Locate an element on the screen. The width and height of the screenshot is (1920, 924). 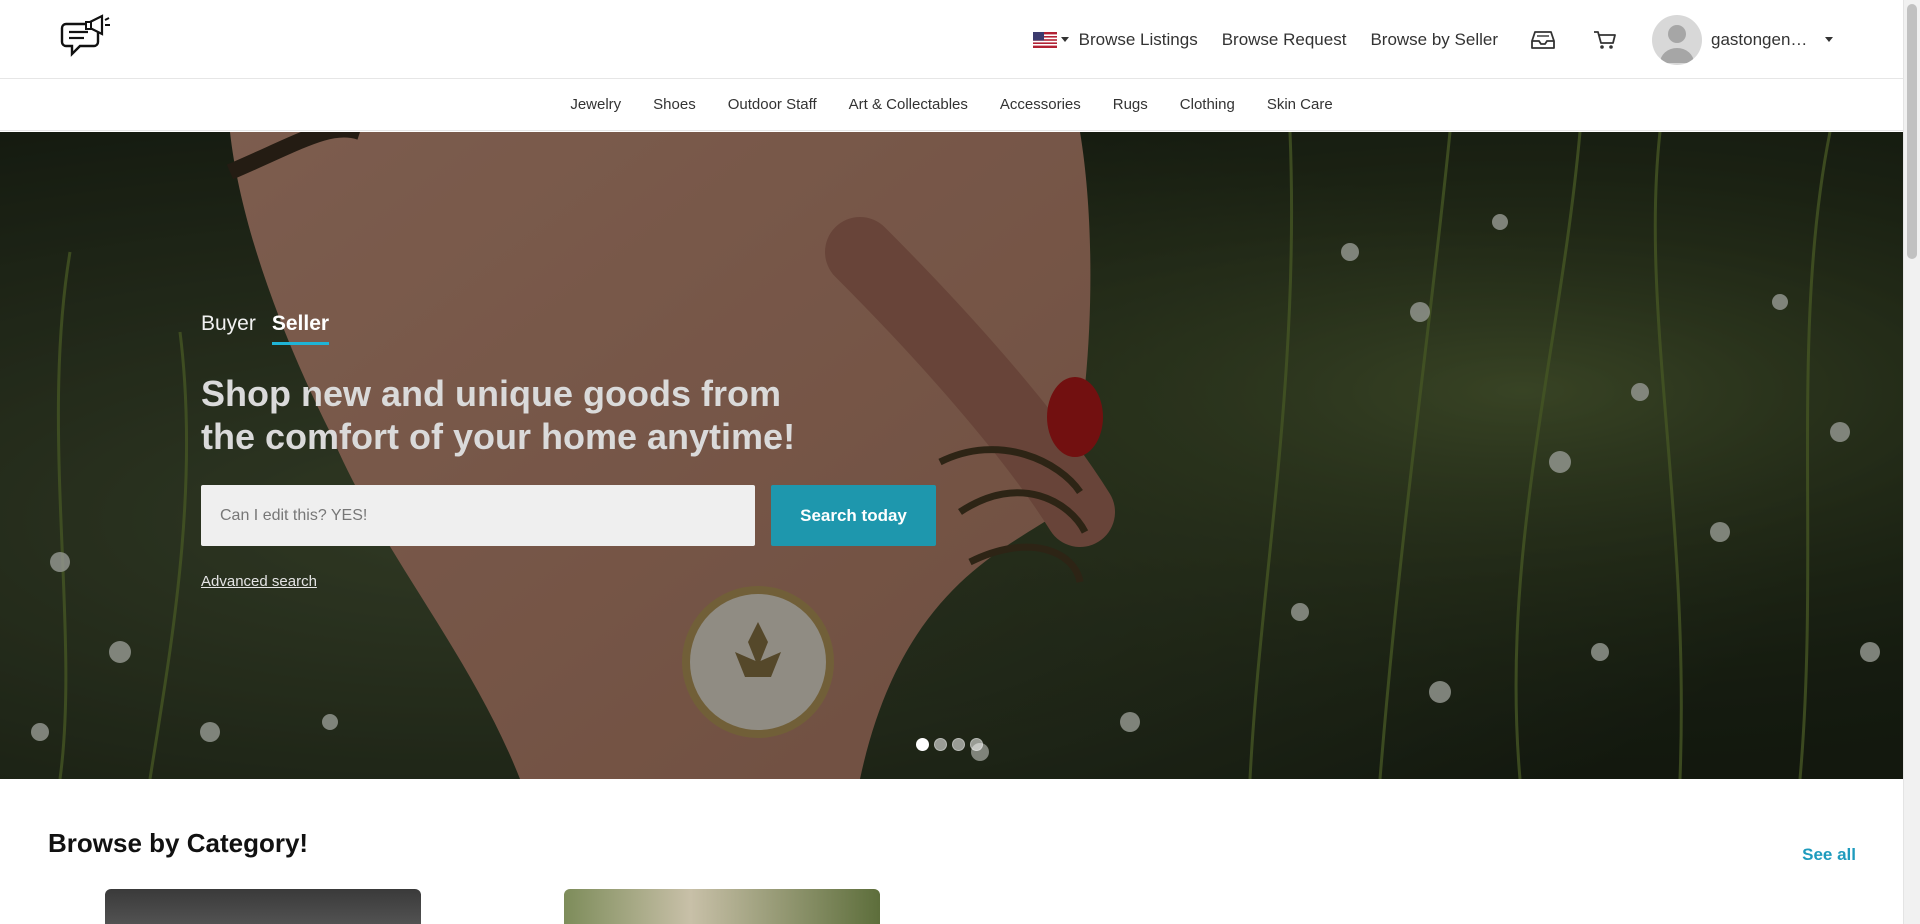
language-selector is located at coordinates (1050, 39).